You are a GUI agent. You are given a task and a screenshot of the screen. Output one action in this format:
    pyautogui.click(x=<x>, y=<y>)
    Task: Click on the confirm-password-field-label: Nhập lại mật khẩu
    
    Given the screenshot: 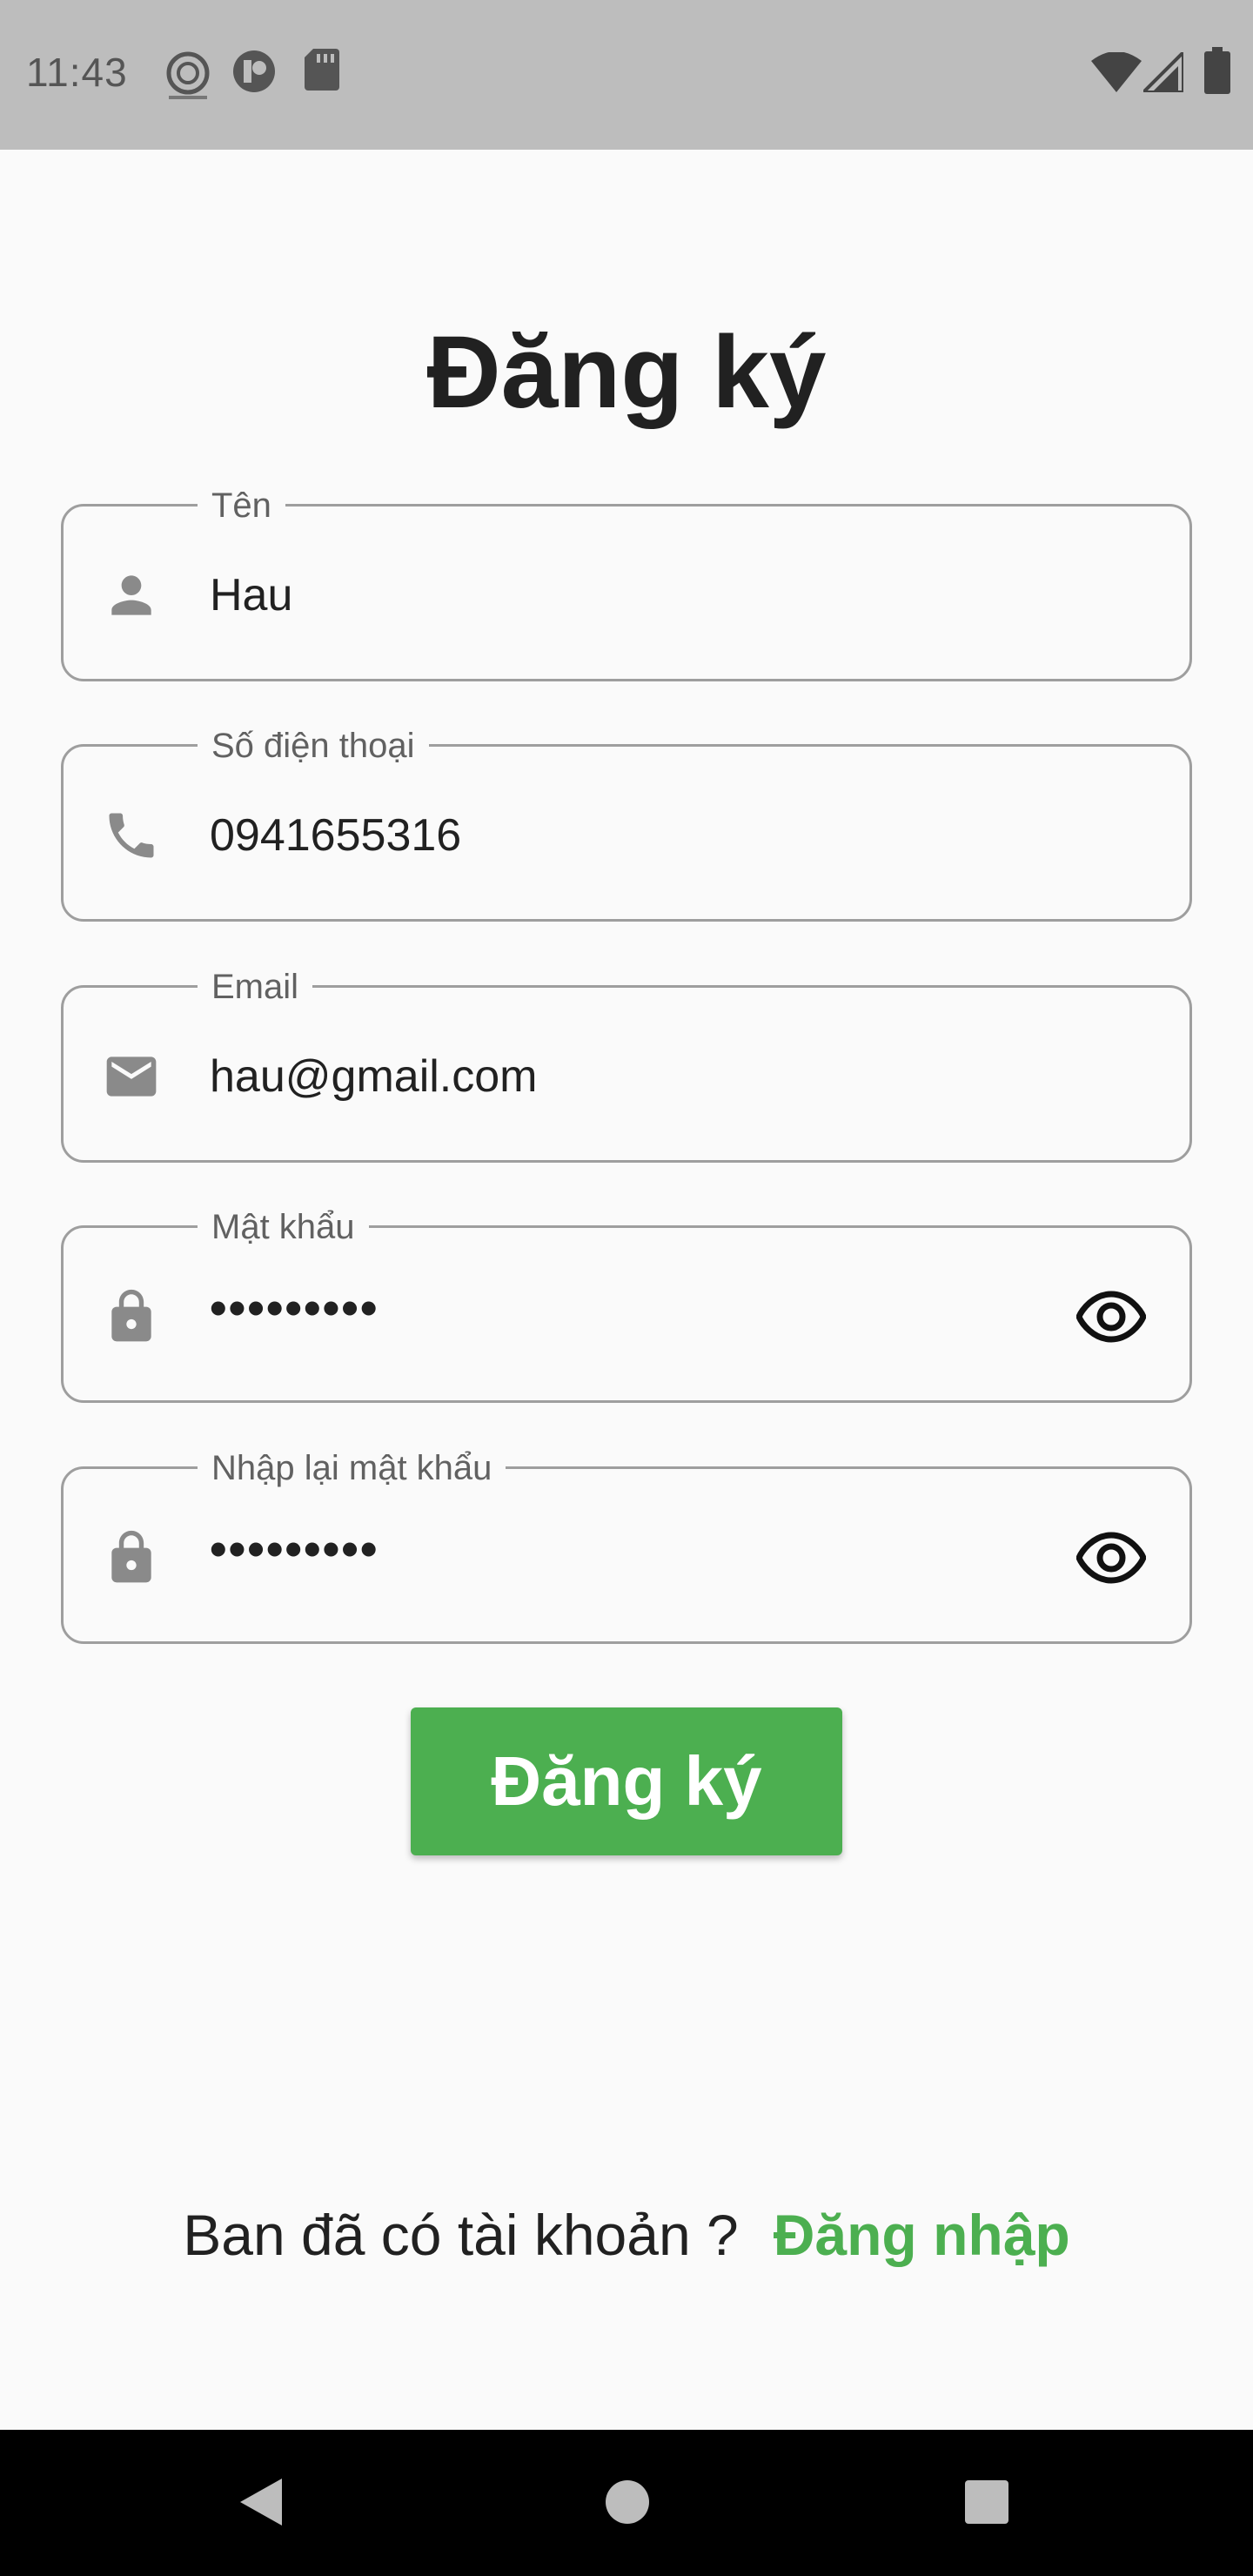 What is the action you would take?
    pyautogui.click(x=352, y=1468)
    